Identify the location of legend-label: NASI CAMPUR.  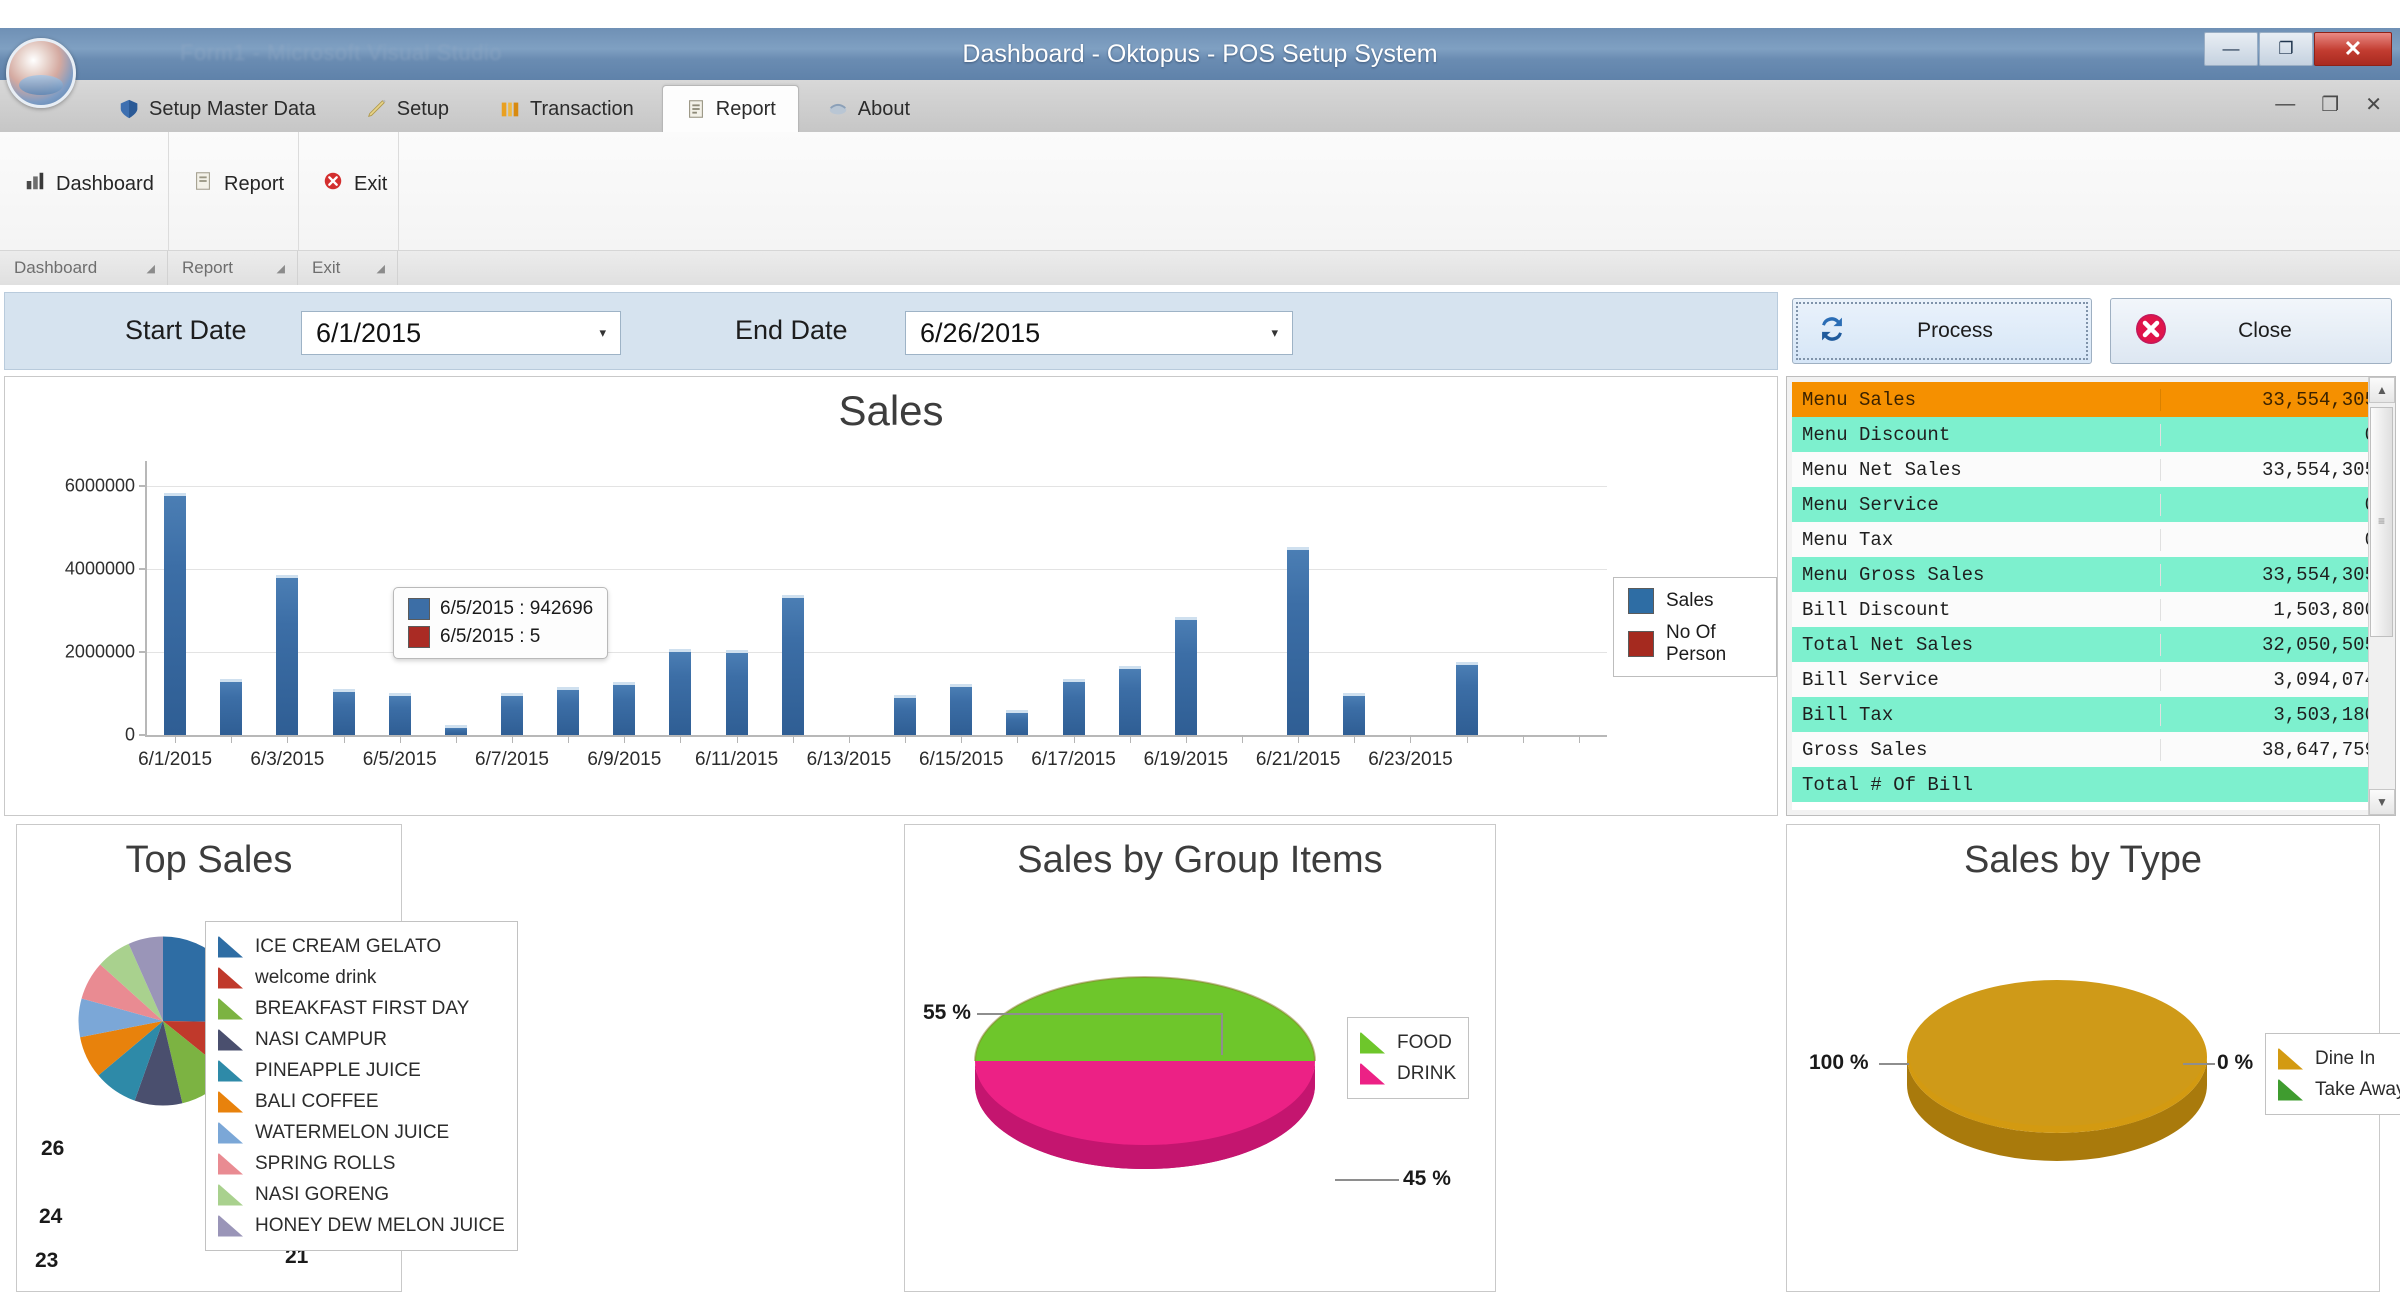
(321, 1039).